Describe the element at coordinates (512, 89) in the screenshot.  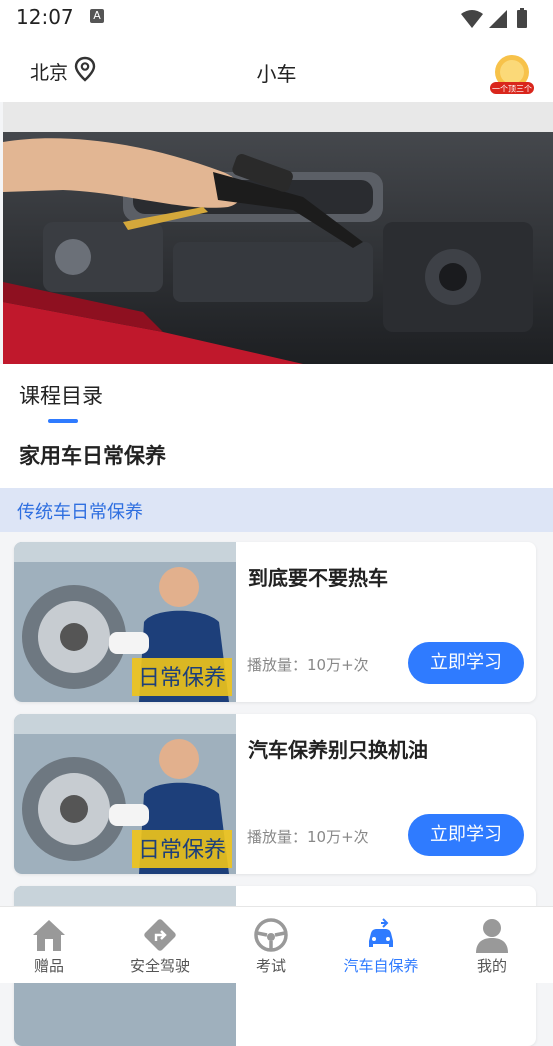
I see `promo-badge-text: 一个顶三个` at that location.